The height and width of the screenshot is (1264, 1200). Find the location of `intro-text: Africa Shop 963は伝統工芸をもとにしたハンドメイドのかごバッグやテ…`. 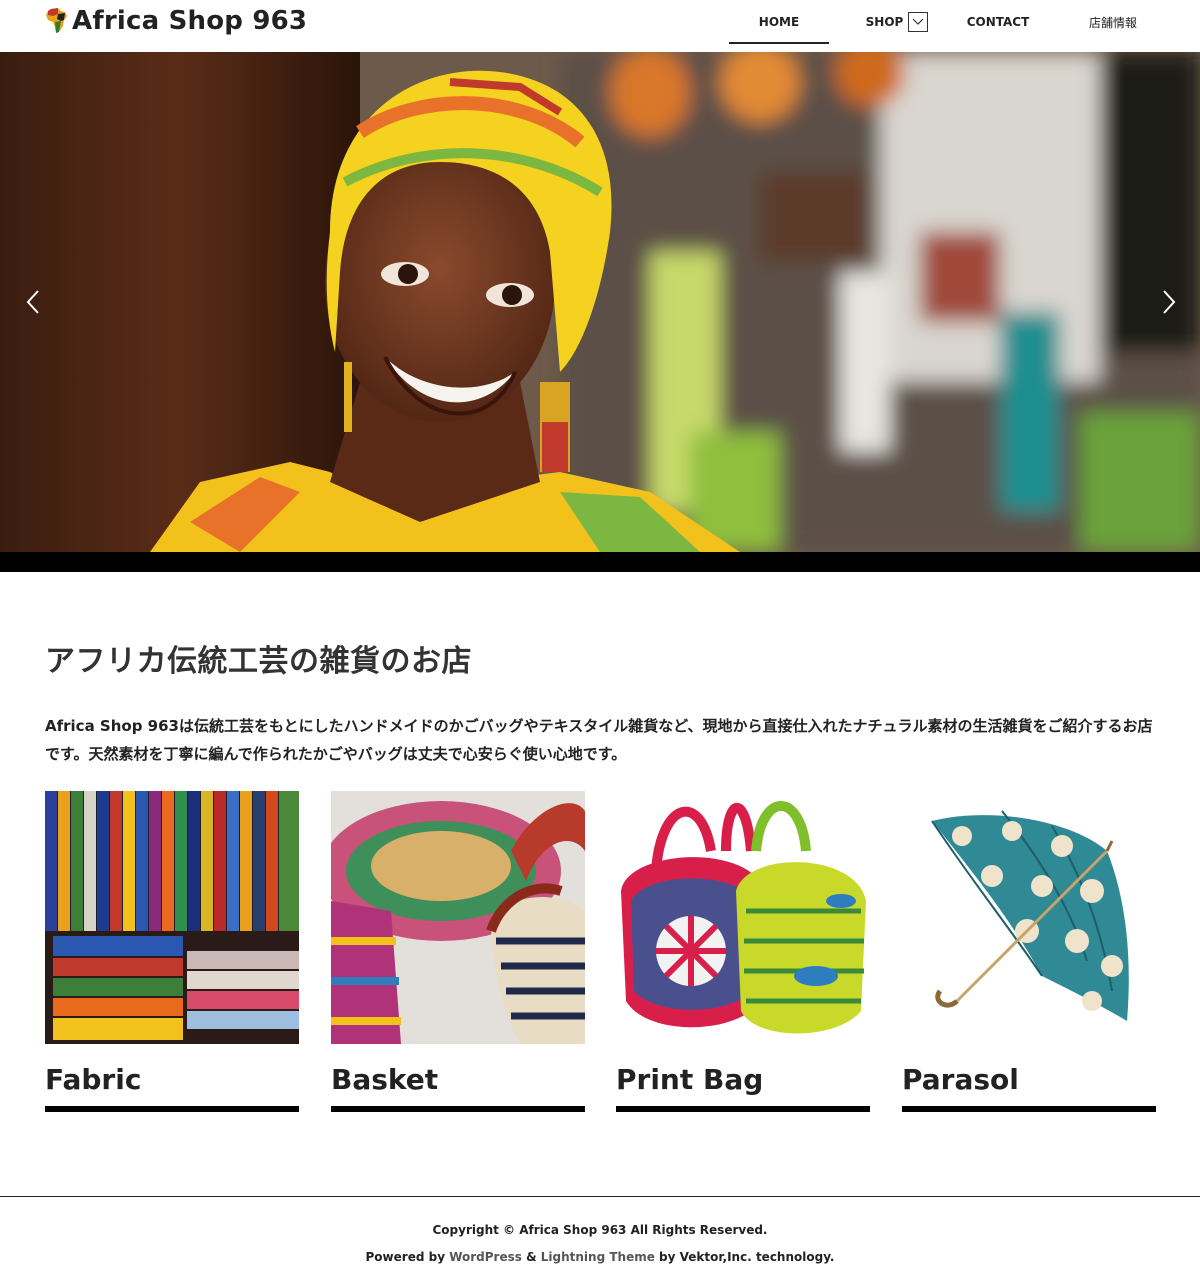

intro-text: Africa Shop 963は伝統工芸をもとにしたハンドメイドのかごバッグやテ… is located at coordinates (599, 740).